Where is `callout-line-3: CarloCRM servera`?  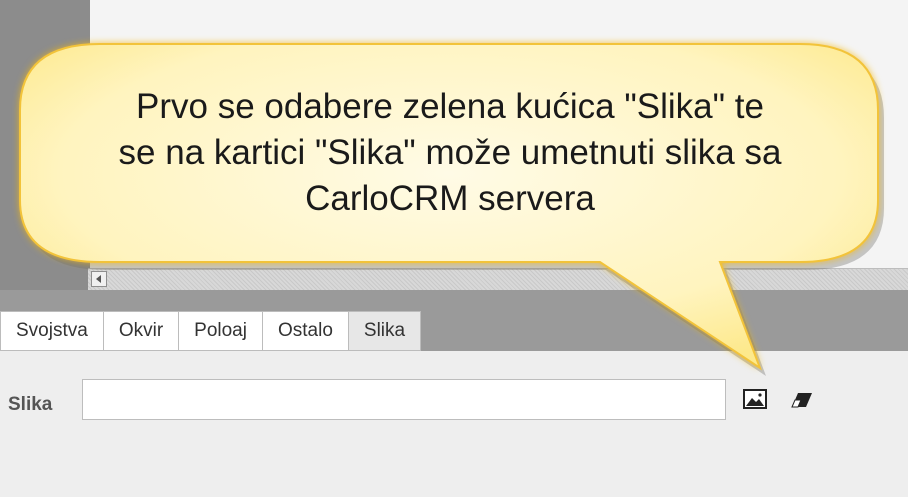 callout-line-3: CarloCRM servera is located at coordinates (450, 198).